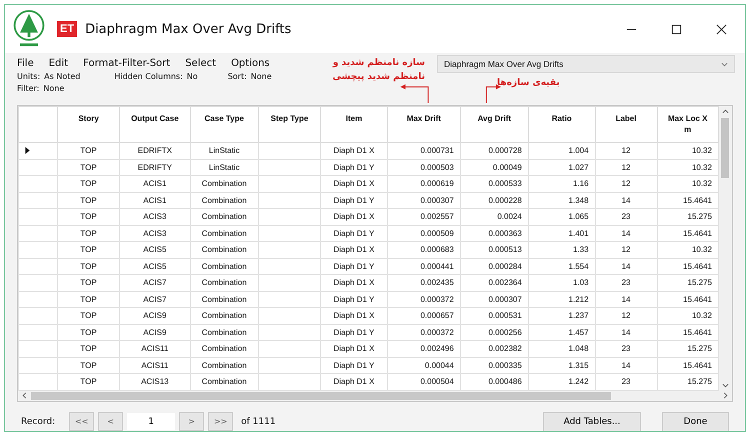 The width and height of the screenshot is (750, 436). What do you see at coordinates (494, 124) in the screenshot?
I see `column-header: Avg Drift` at bounding box center [494, 124].